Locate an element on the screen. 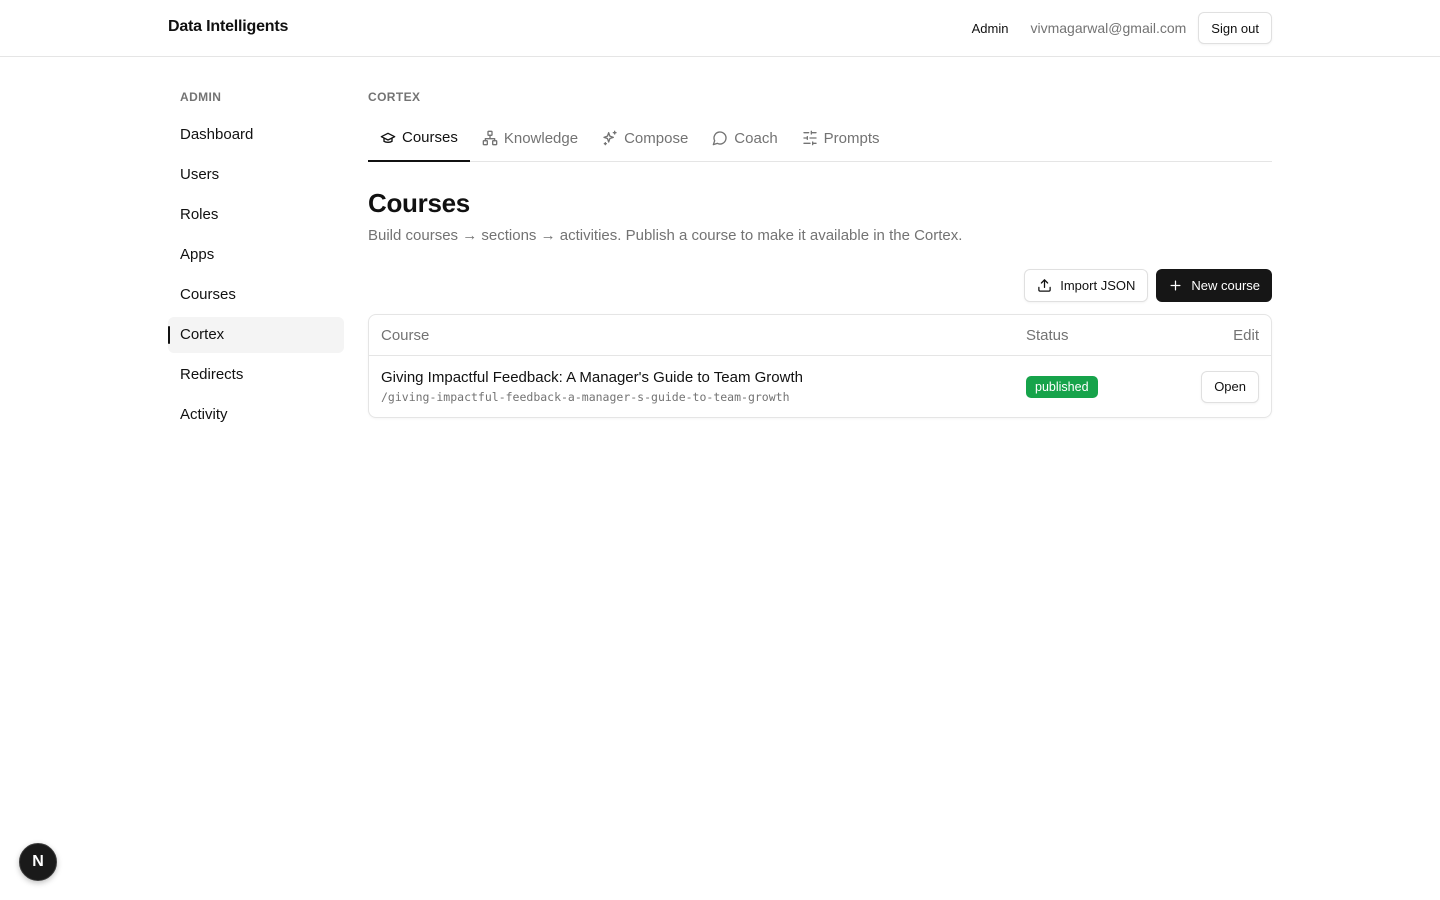 The height and width of the screenshot is (900, 1440). tab-label: Courses is located at coordinates (430, 137).